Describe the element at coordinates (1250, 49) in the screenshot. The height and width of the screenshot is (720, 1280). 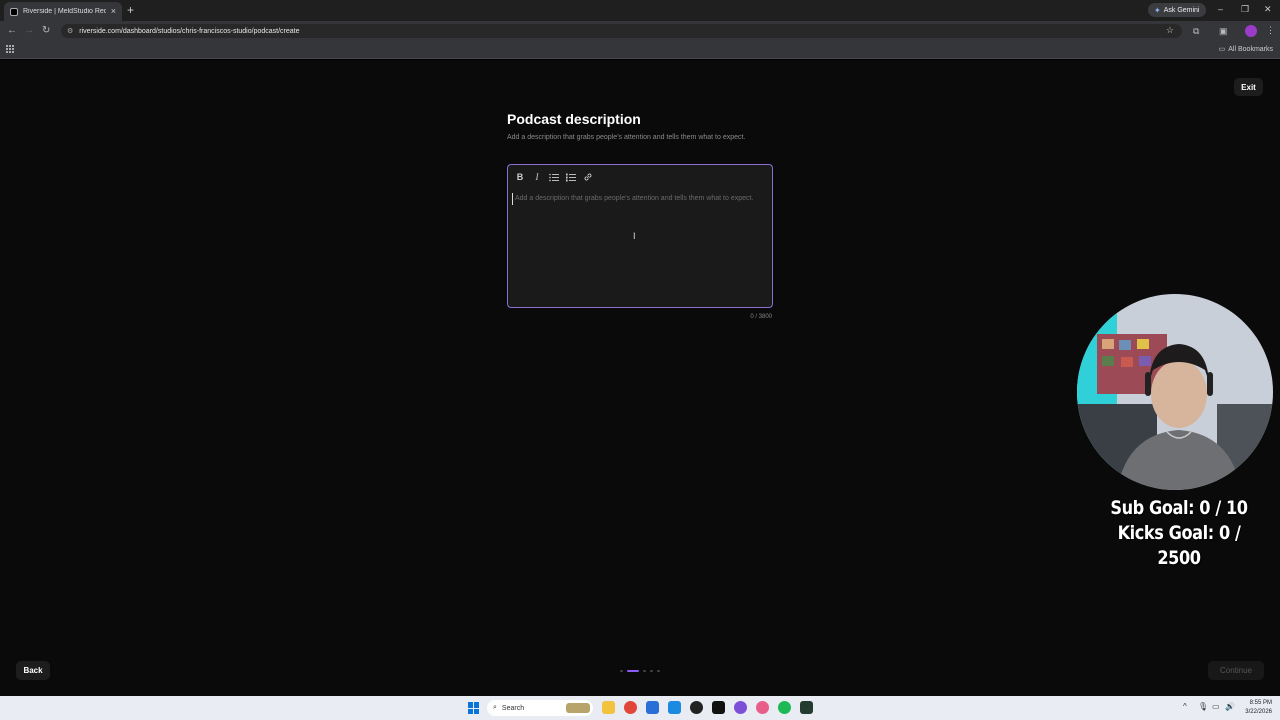
I see `all-bookmarks-label: All Bookmarks` at that location.